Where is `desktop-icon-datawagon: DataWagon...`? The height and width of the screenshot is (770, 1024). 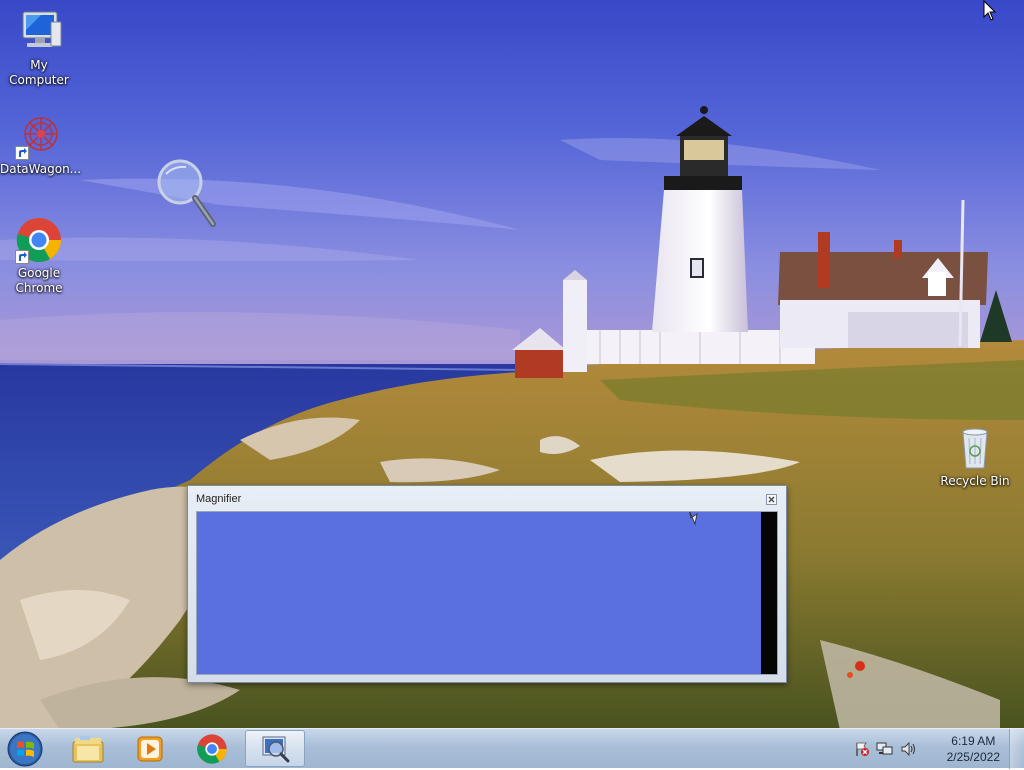 desktop-icon-datawagon: DataWagon... is located at coordinates (41, 144).